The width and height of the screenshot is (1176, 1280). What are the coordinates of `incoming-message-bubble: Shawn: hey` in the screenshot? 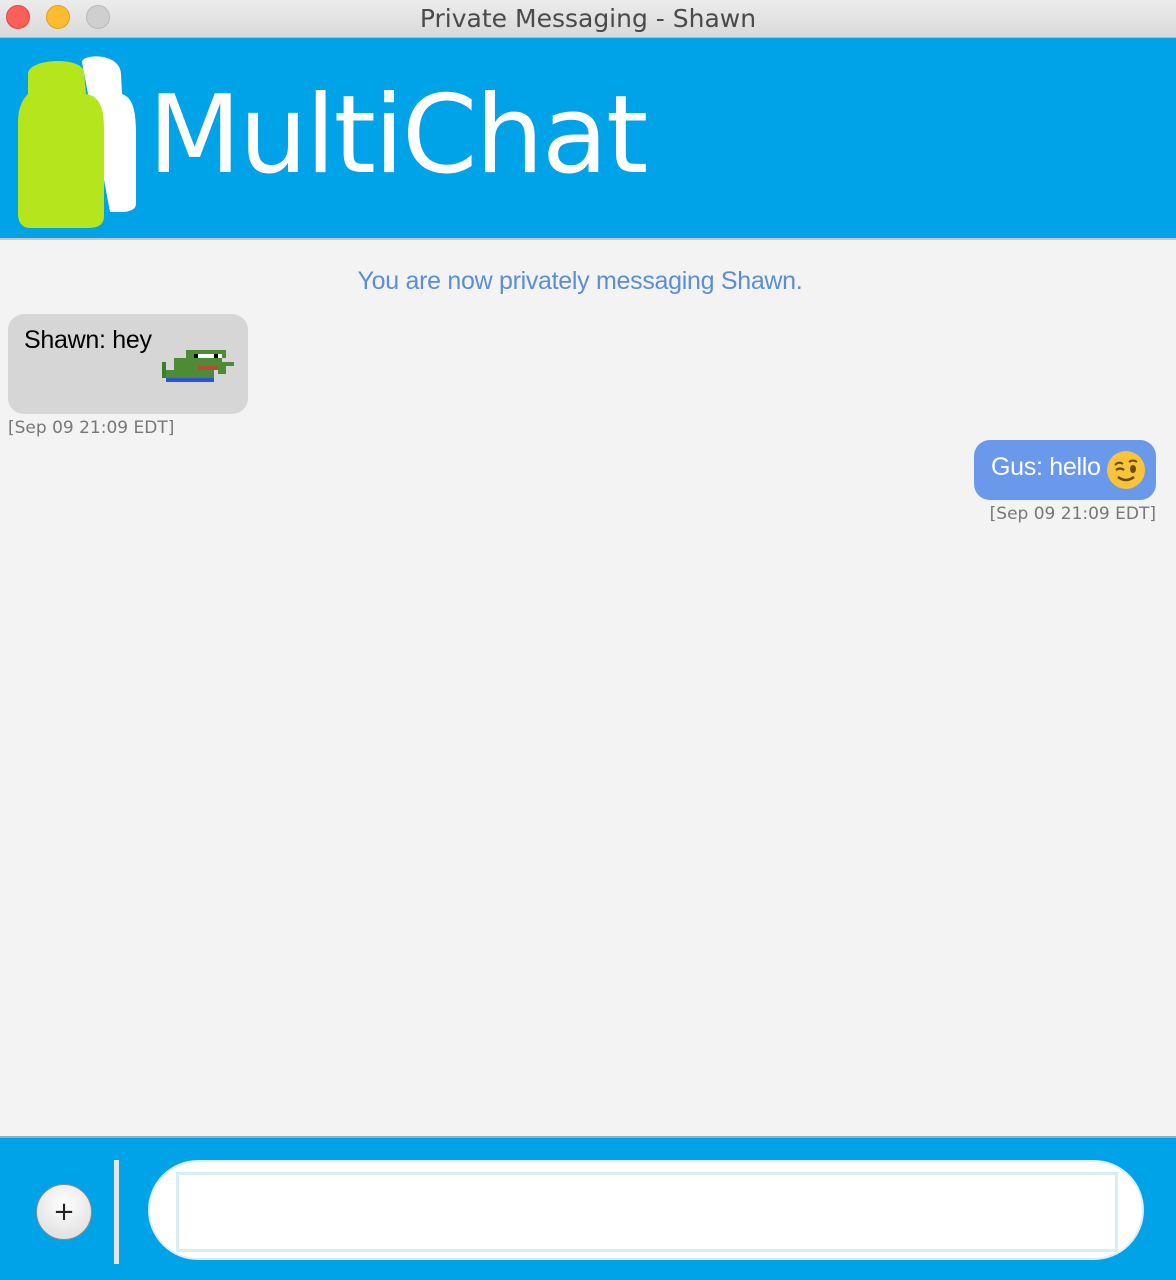 It's located at (128, 364).